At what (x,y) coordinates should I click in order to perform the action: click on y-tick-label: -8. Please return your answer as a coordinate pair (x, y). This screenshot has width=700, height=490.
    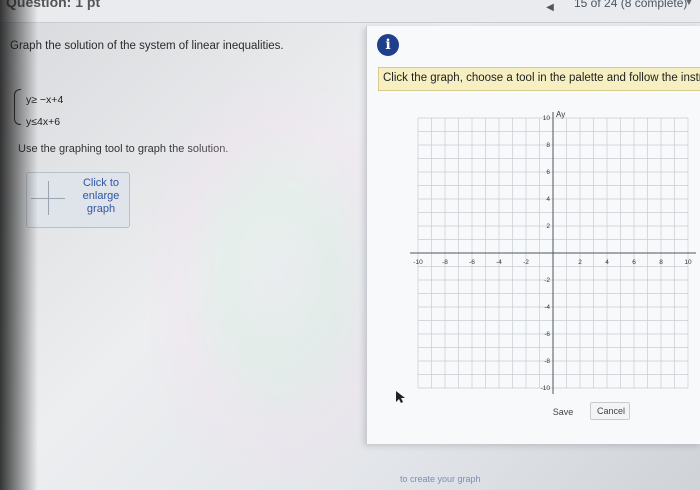
    Looking at the image, I should click on (547, 361).